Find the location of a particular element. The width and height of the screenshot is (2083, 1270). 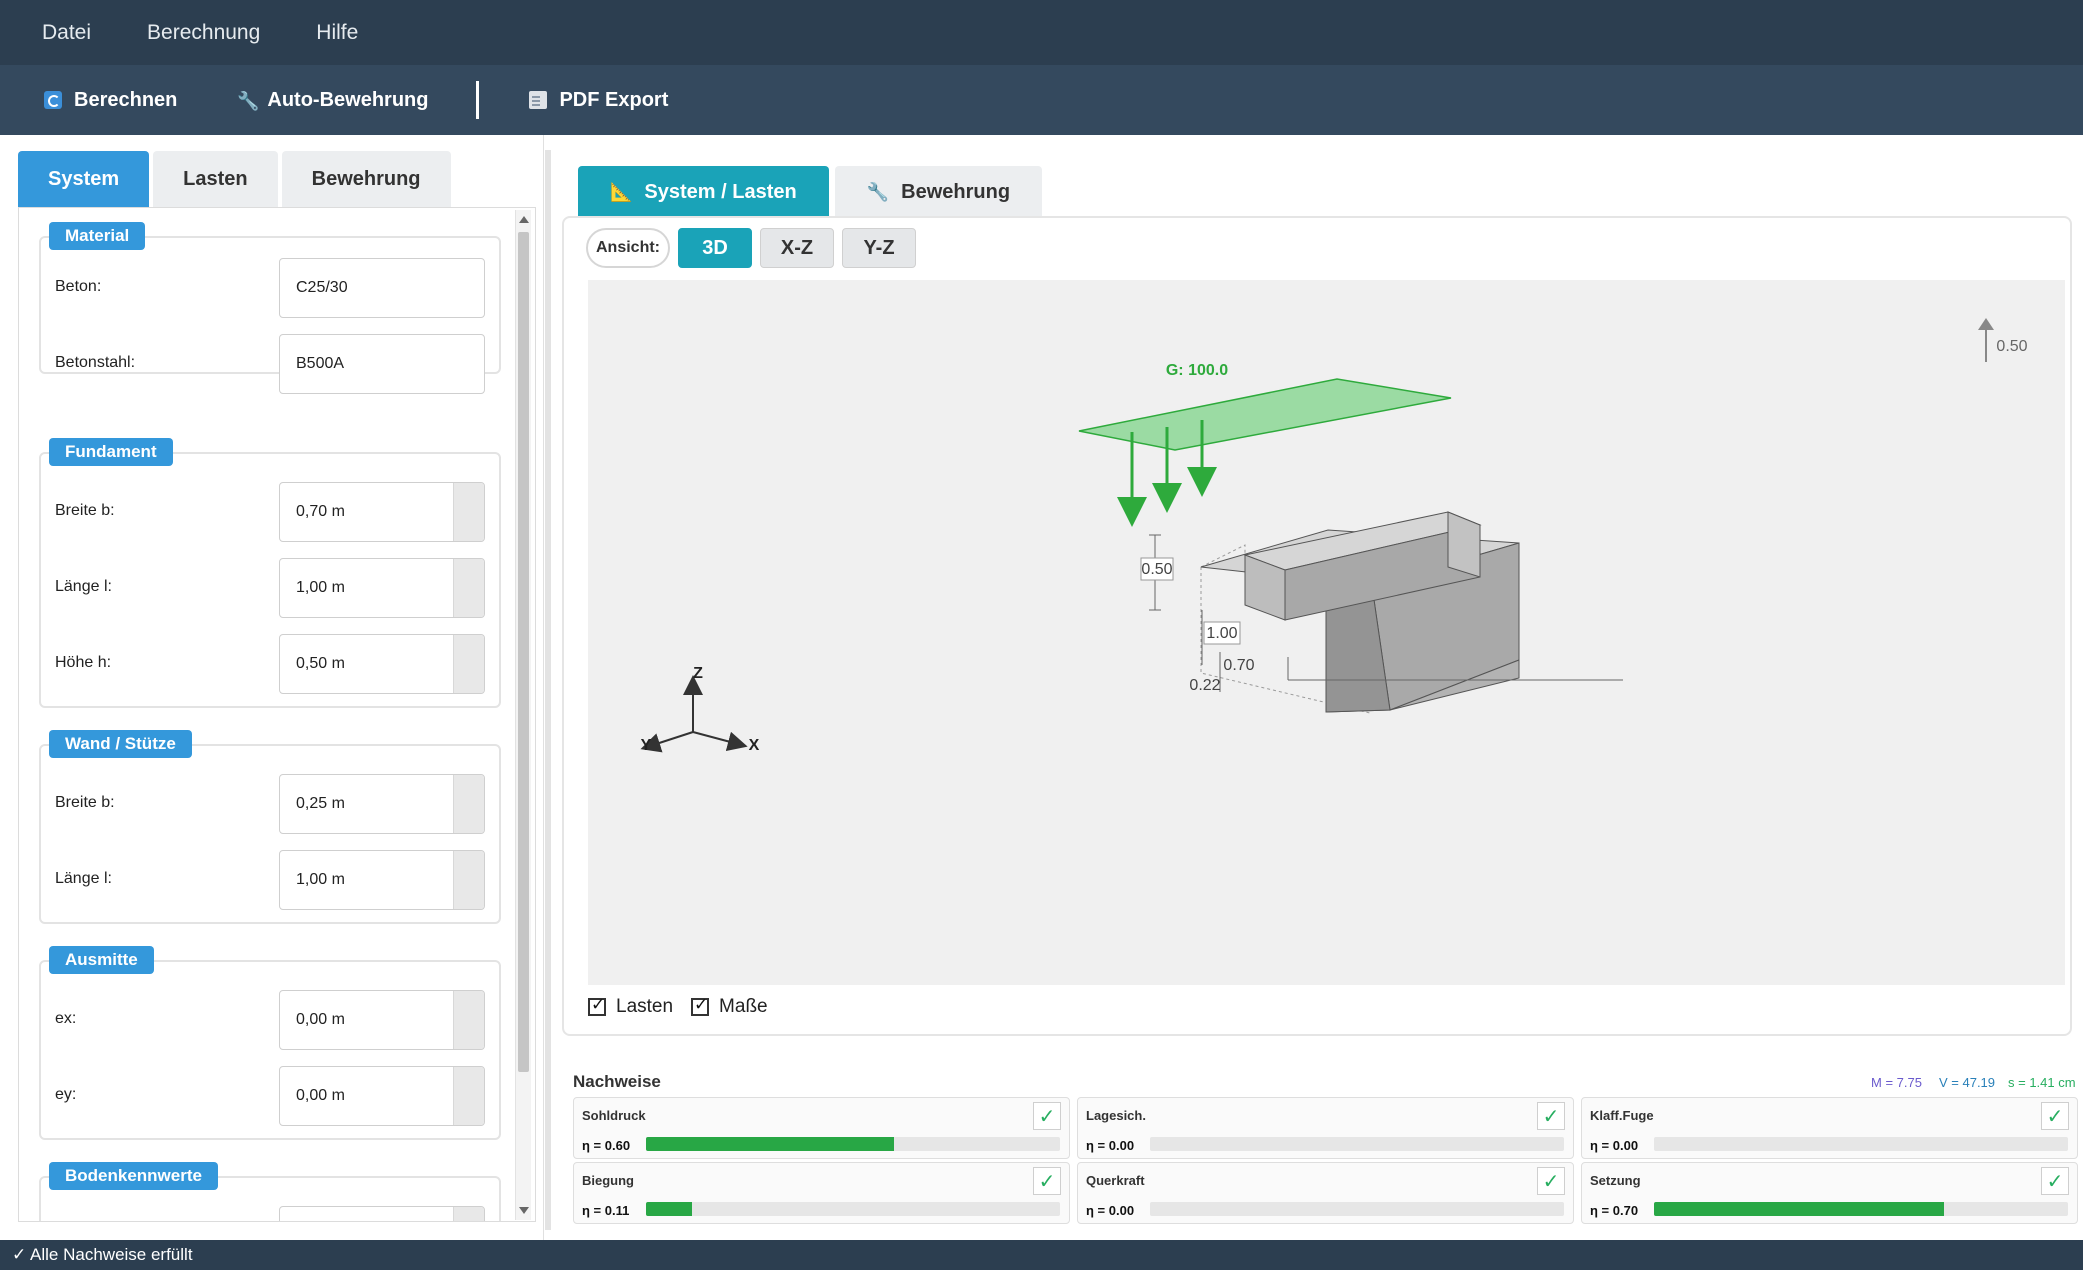

scale-arrow-icon is located at coordinates (1986, 340).